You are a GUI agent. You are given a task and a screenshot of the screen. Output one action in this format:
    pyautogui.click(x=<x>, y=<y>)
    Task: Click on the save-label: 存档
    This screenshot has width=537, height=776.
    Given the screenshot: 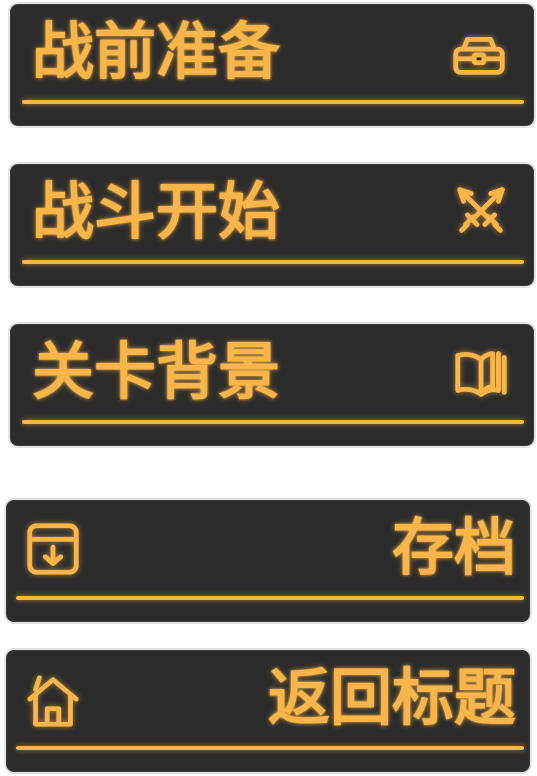 What is the action you would take?
    pyautogui.click(x=453, y=547)
    